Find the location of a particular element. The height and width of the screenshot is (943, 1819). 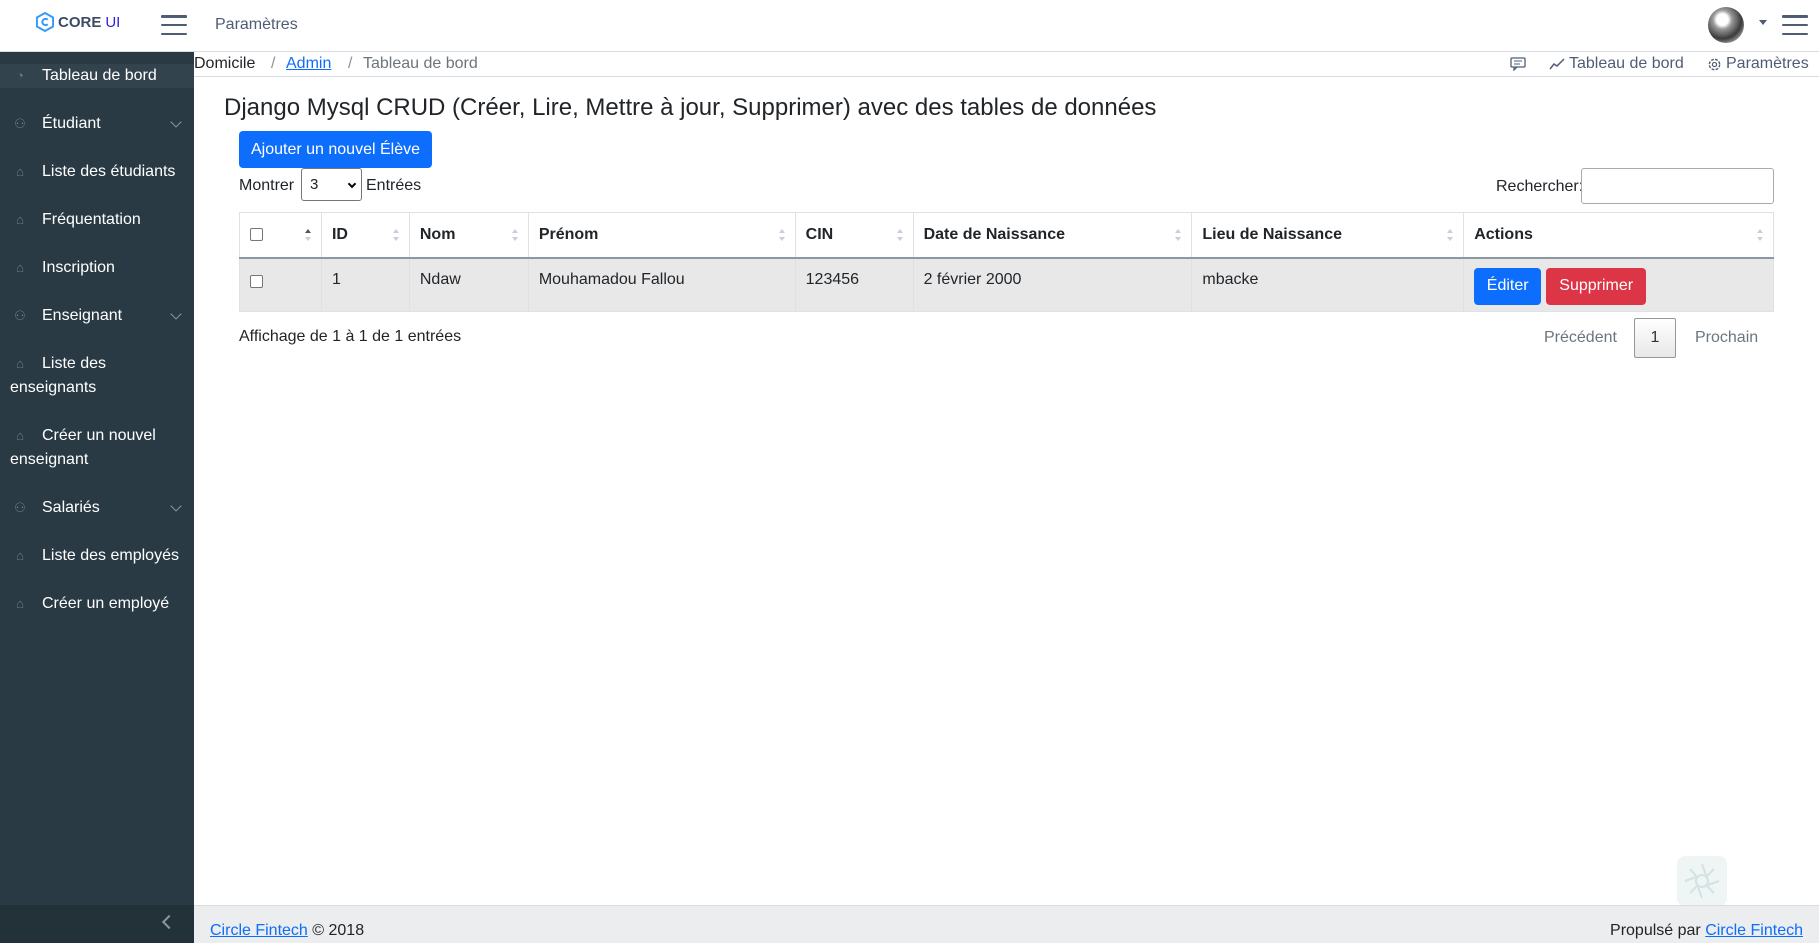

breadcrumb-home: Domicile is located at coordinates (224, 64).